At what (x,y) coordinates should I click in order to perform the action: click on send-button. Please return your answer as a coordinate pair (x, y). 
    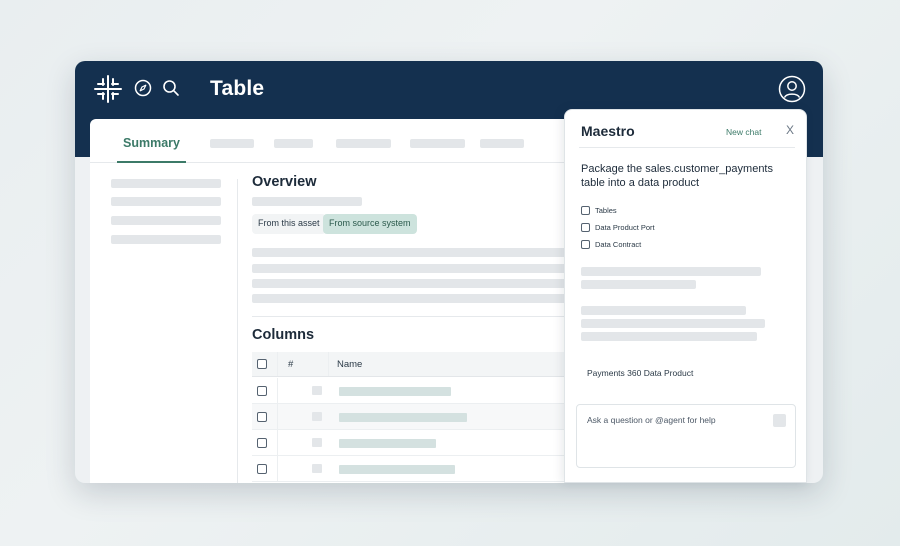
    Looking at the image, I should click on (779, 420).